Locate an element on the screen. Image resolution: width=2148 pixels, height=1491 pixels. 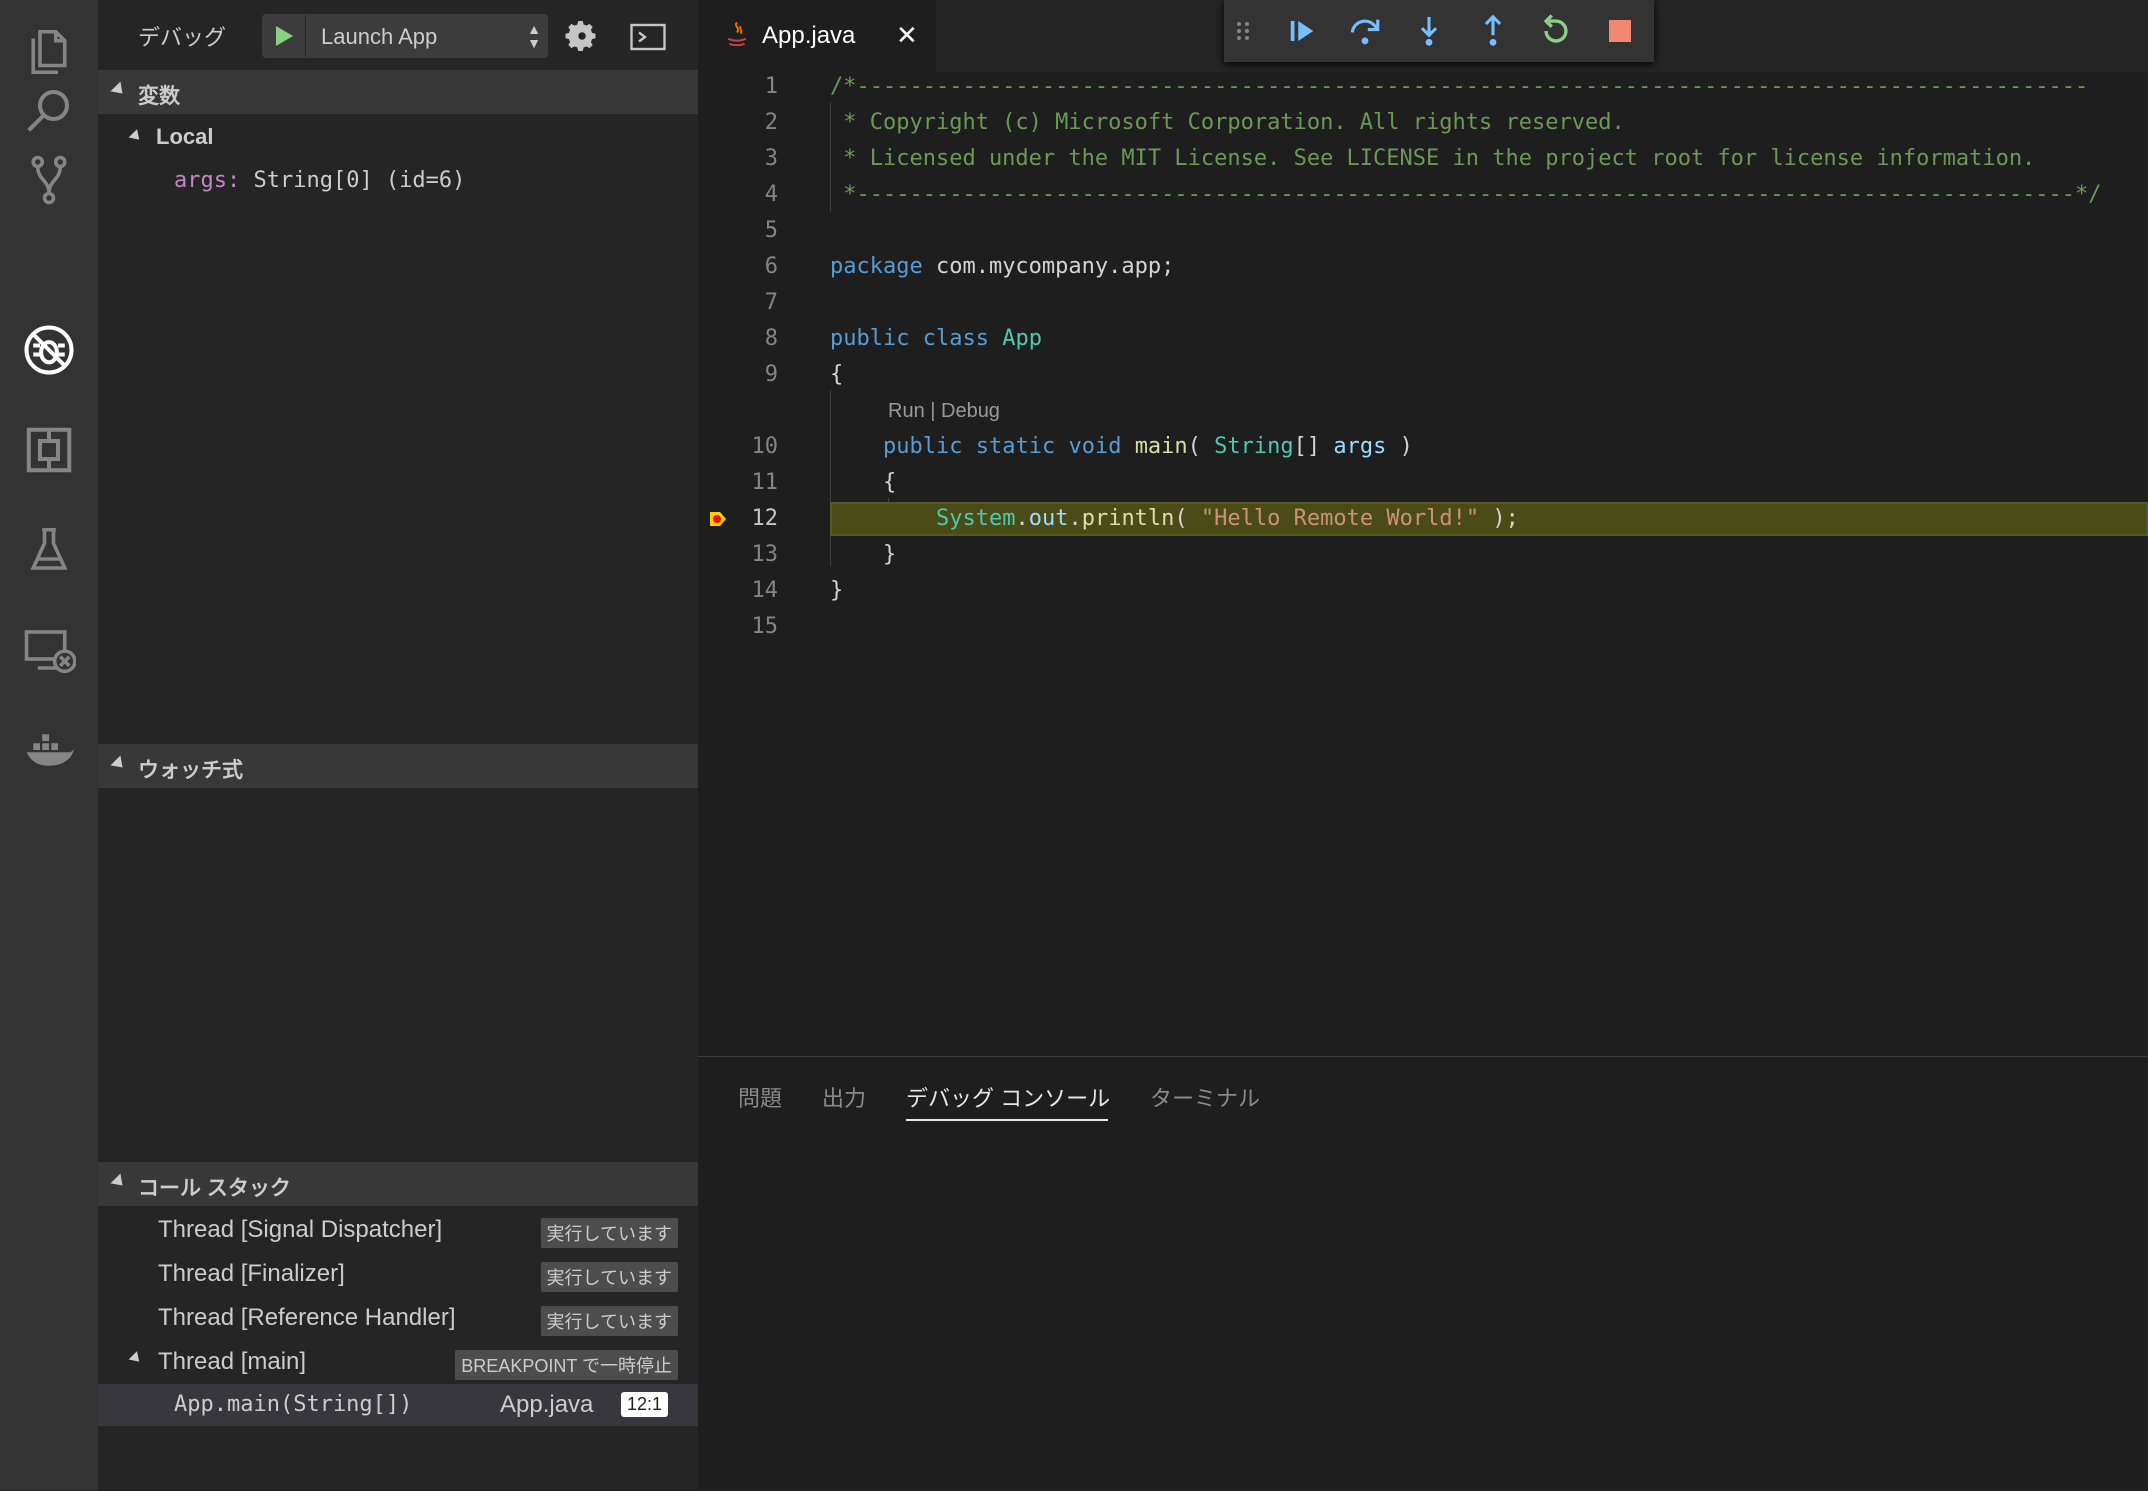
step-out-icon is located at coordinates (1493, 31).